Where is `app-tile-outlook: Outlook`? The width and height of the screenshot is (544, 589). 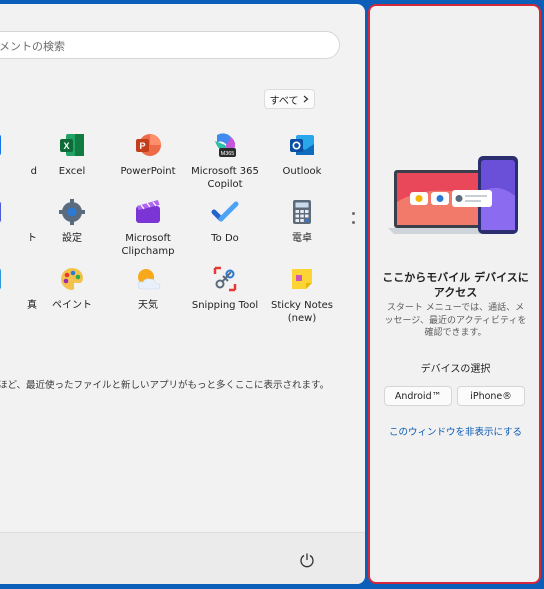
app-tile-outlook: Outlook is located at coordinates (302, 154).